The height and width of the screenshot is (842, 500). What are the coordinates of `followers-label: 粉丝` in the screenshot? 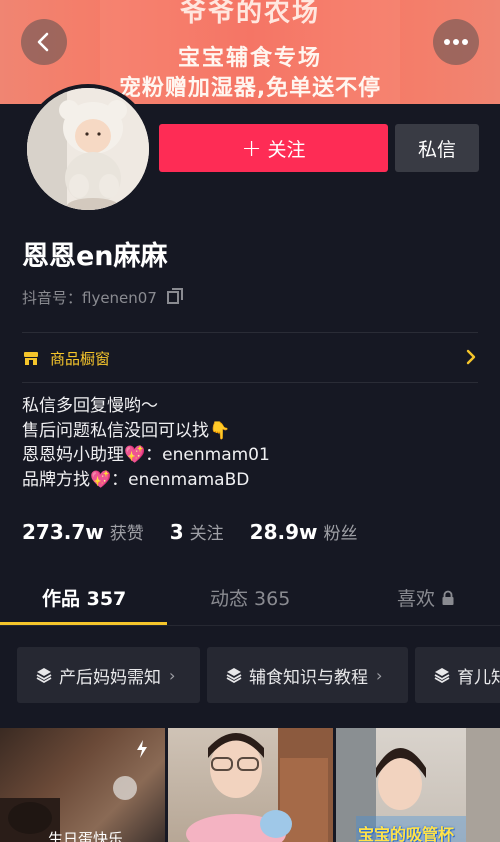 It's located at (340, 534).